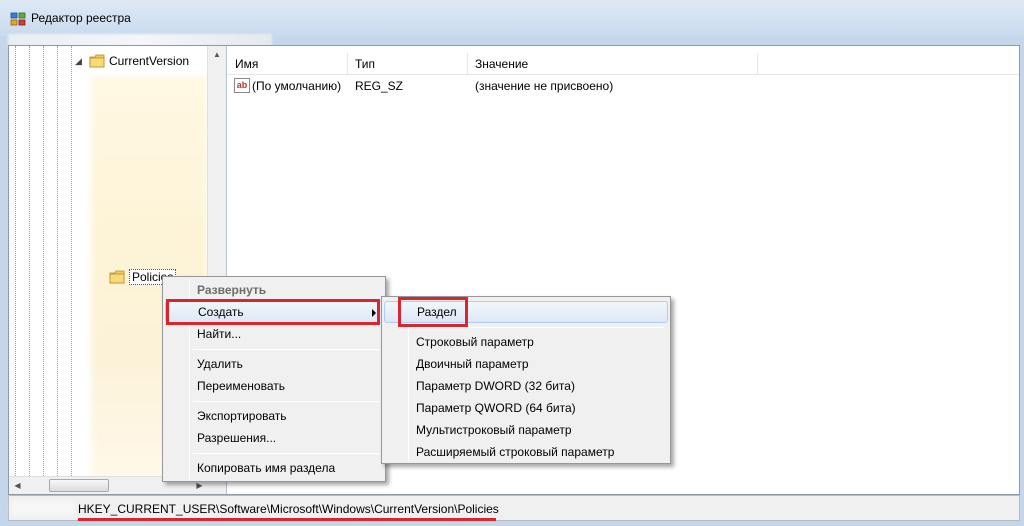  I want to click on submenu-item-expandable-string-value: Расширяемый строковый параметр, so click(526, 452).